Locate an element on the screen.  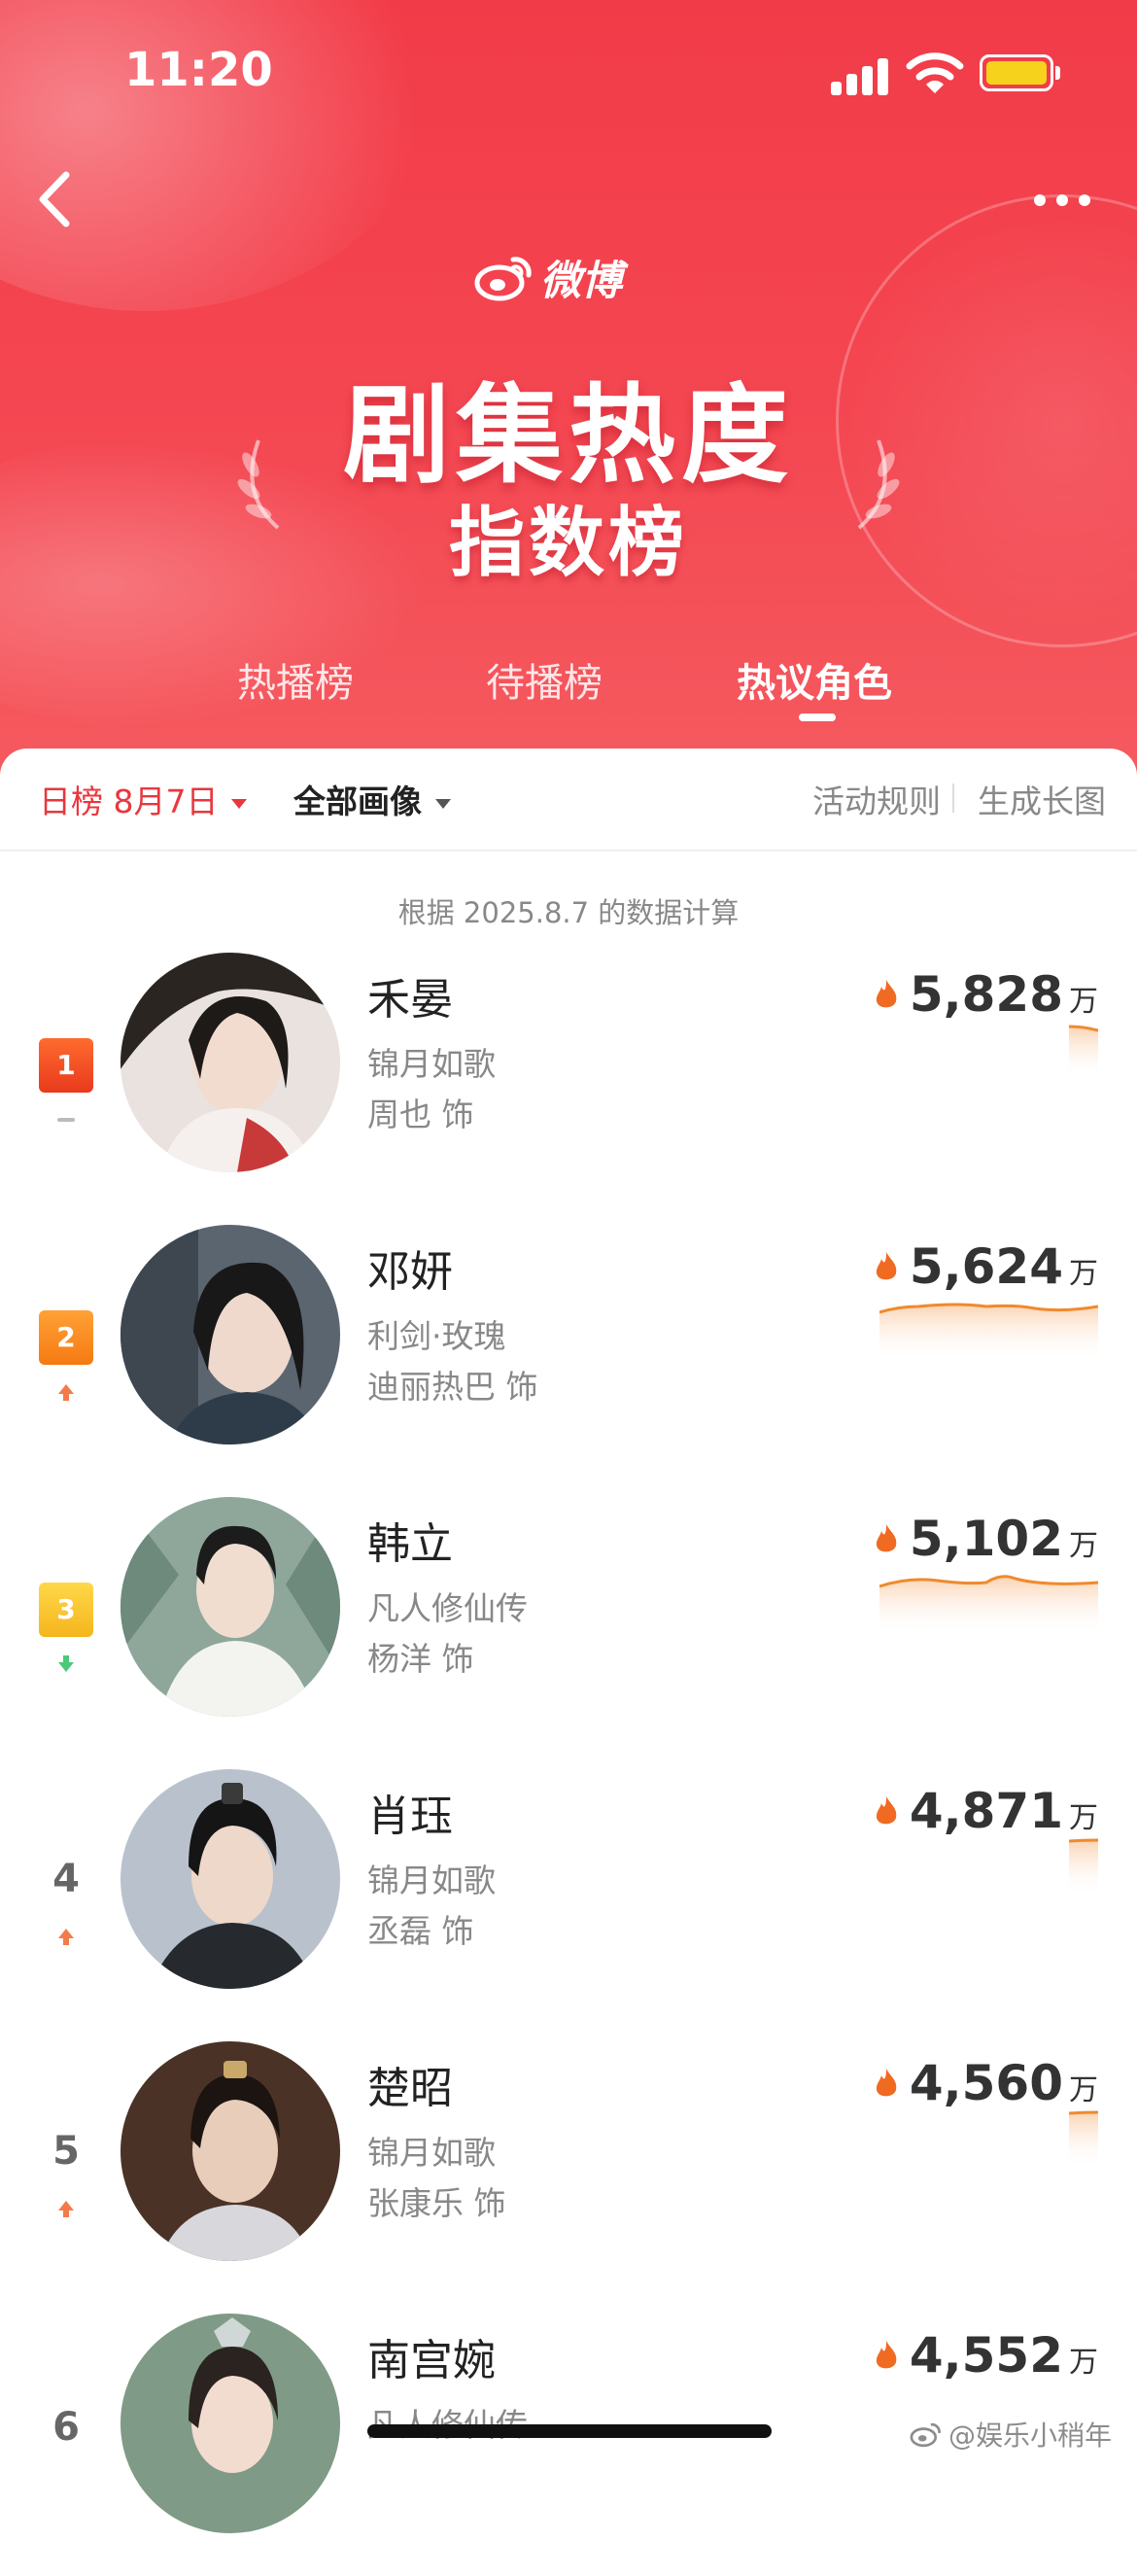
character-name: 肖珏 is located at coordinates (410, 1816).